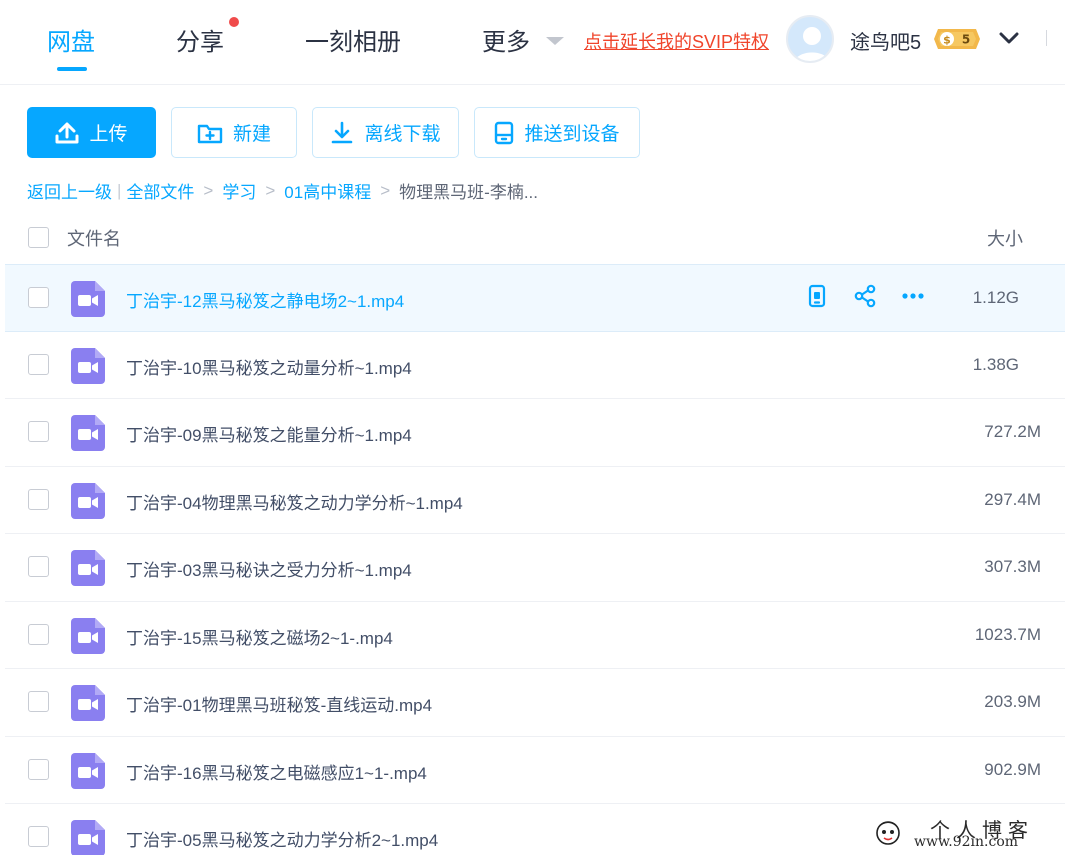 This screenshot has width=1065, height=855. Describe the element at coordinates (294, 501) in the screenshot. I see `file-name: 丁治宇-04物理黑马秘笈之动力学分析~1.mp4` at that location.